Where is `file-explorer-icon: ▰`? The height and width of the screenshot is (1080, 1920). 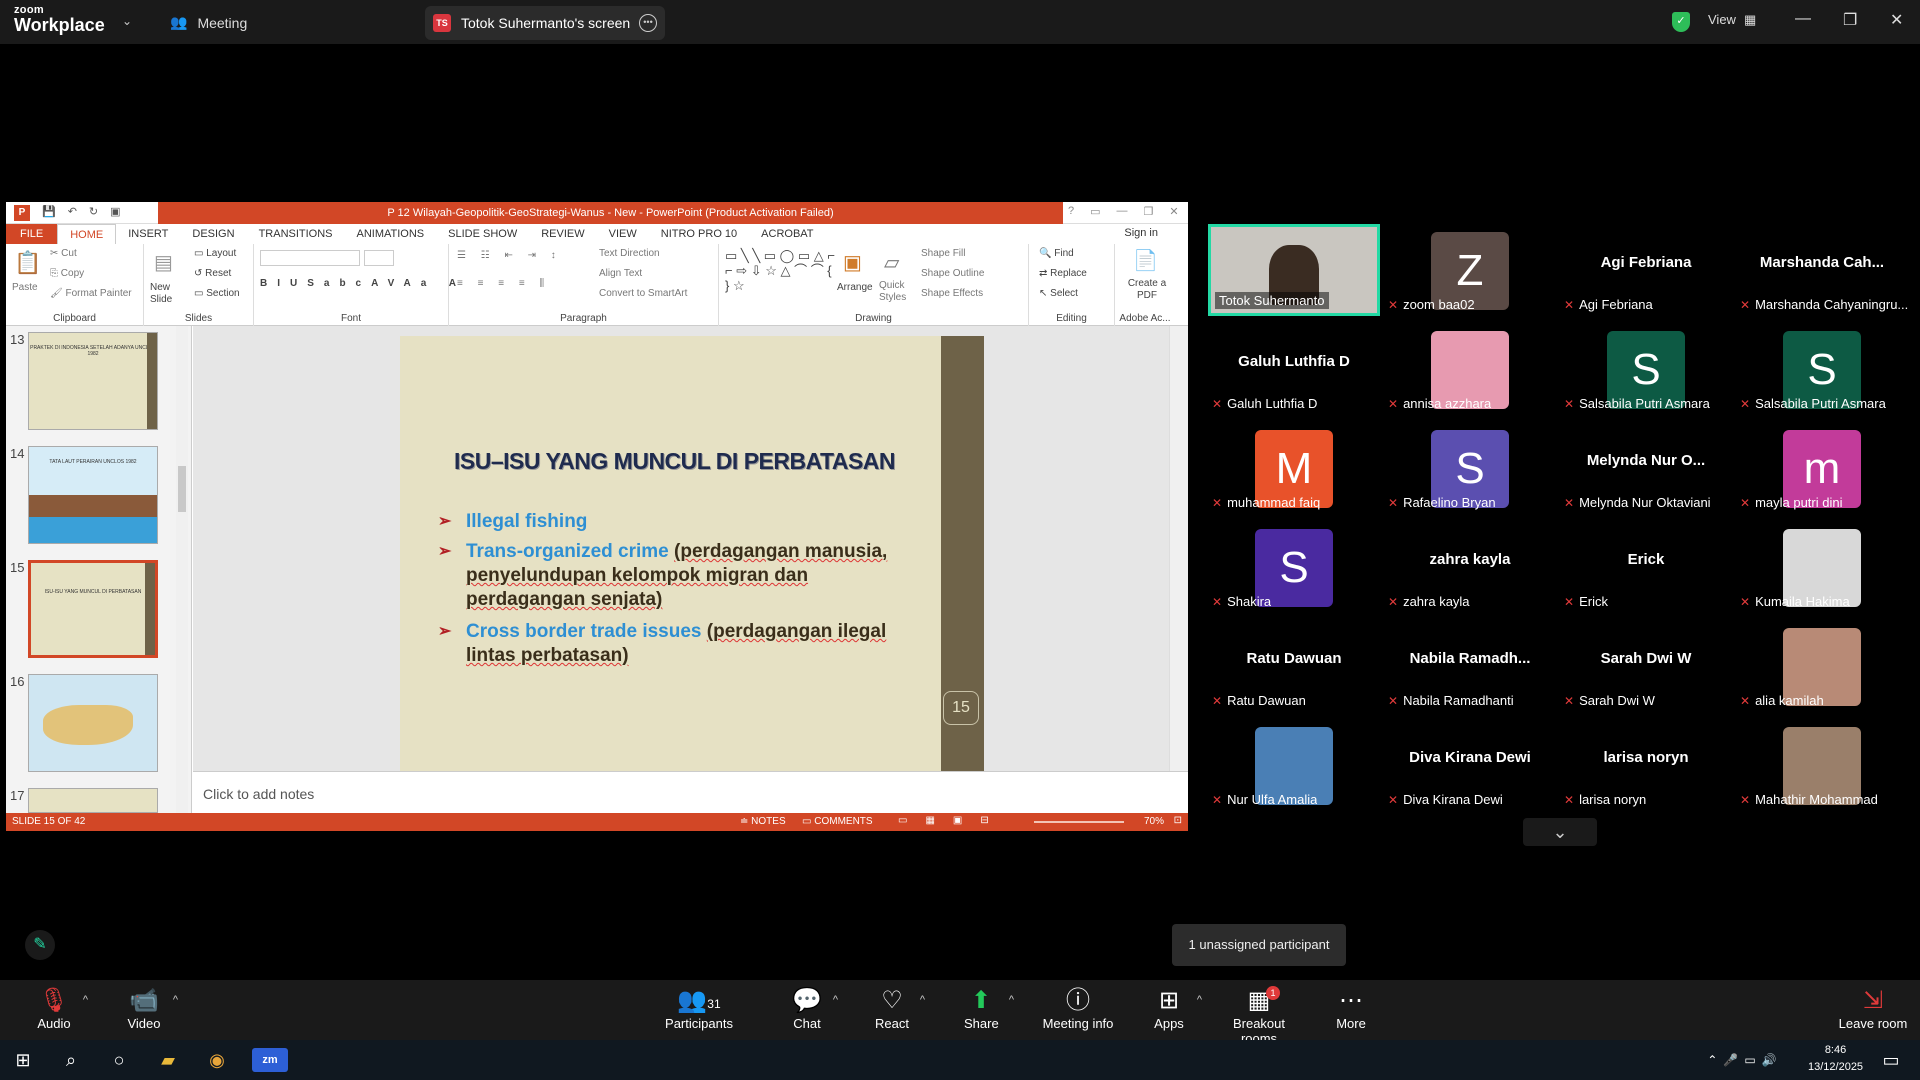 file-explorer-icon: ▰ is located at coordinates (168, 1060).